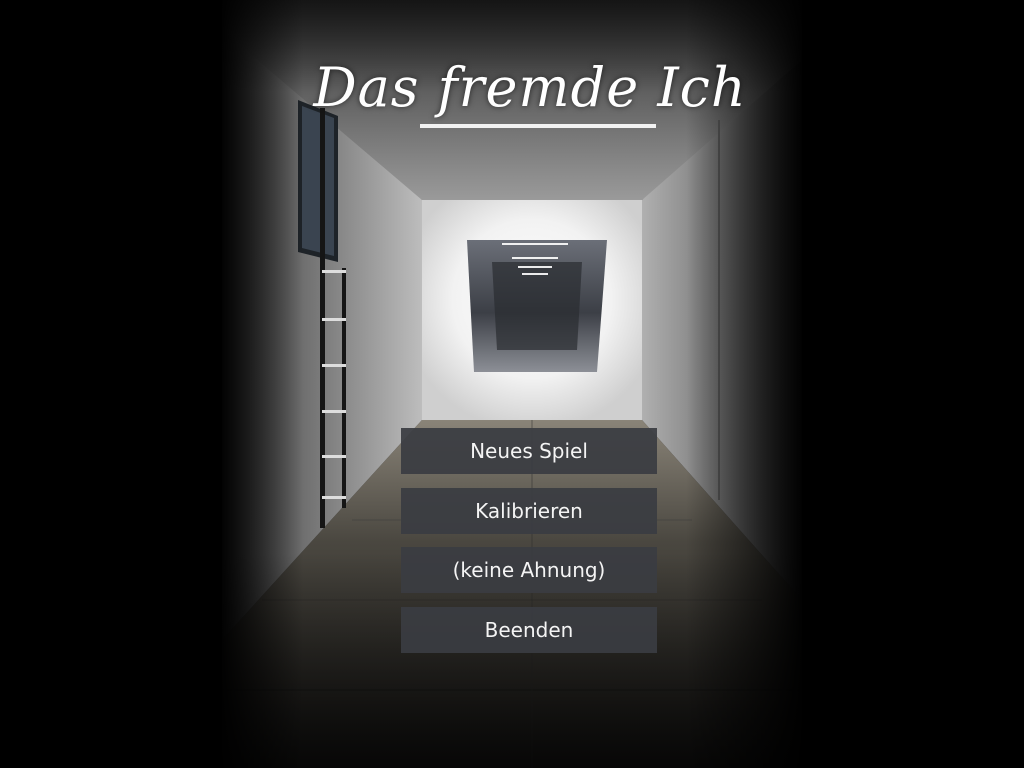  I want to click on new-game-button: Neues Spiel, so click(529, 451).